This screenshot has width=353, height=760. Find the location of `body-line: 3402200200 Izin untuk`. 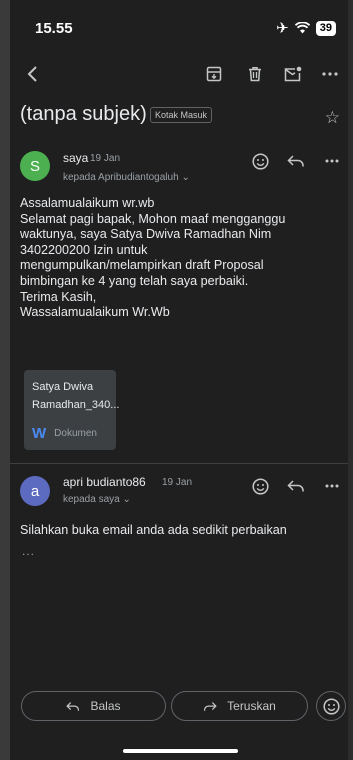

body-line: 3402200200 Izin untuk is located at coordinates (84, 249).